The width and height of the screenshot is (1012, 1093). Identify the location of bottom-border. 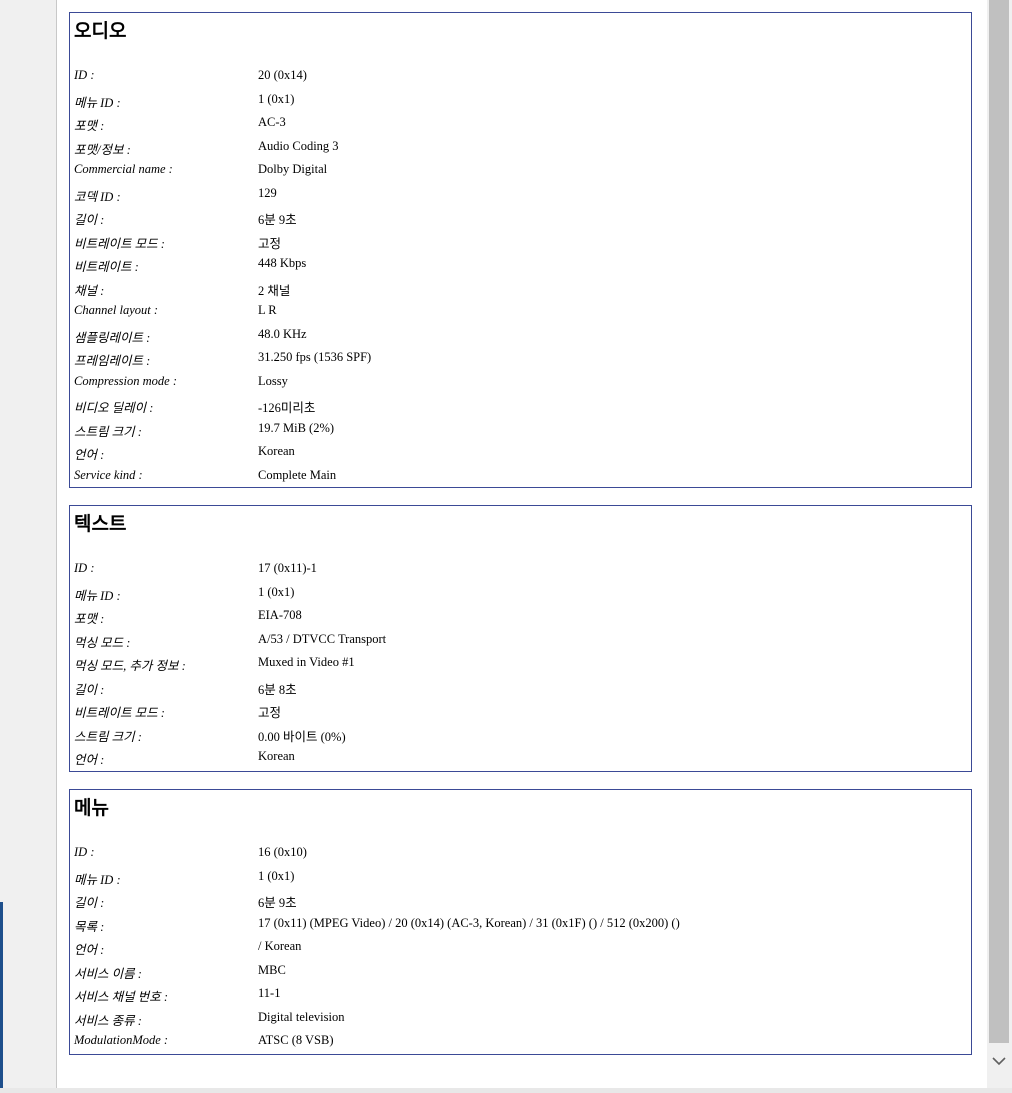
(506, 1090).